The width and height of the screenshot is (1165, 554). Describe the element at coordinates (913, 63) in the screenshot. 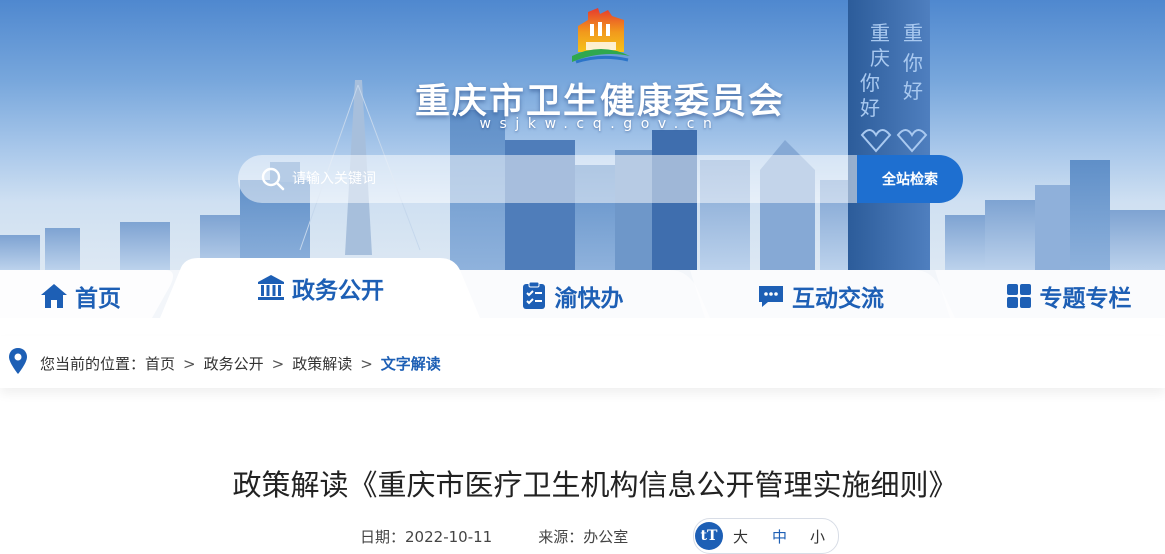

I see `svg-text: 你` at that location.